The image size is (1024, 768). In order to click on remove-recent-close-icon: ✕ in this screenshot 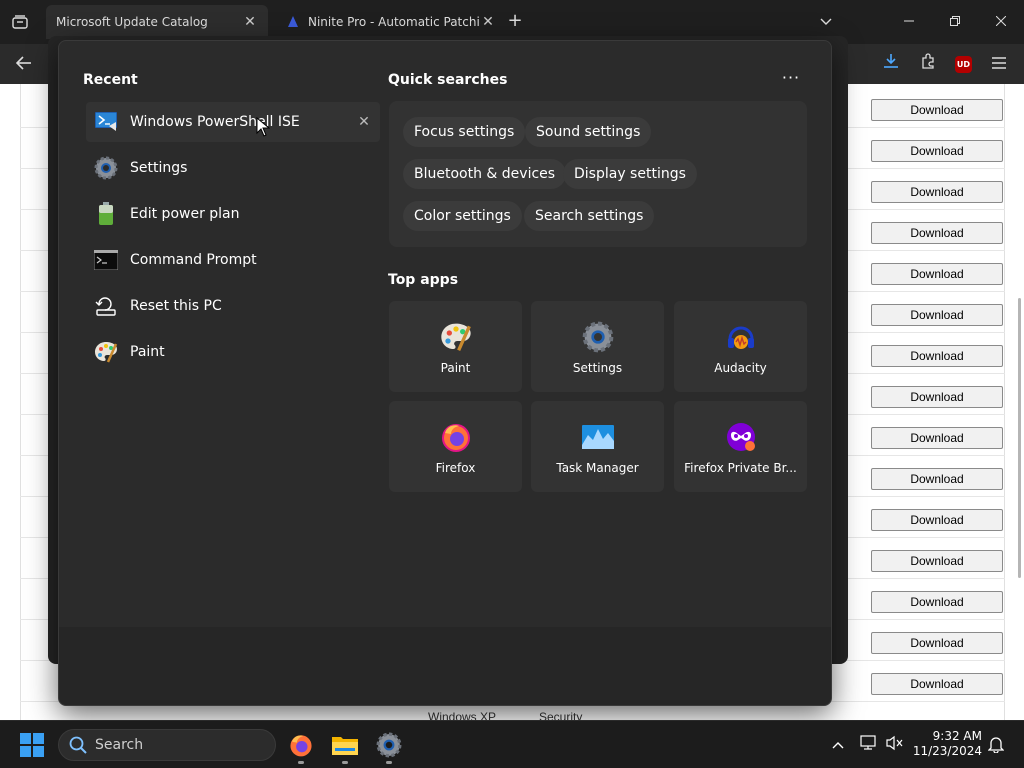, I will do `click(364, 122)`.